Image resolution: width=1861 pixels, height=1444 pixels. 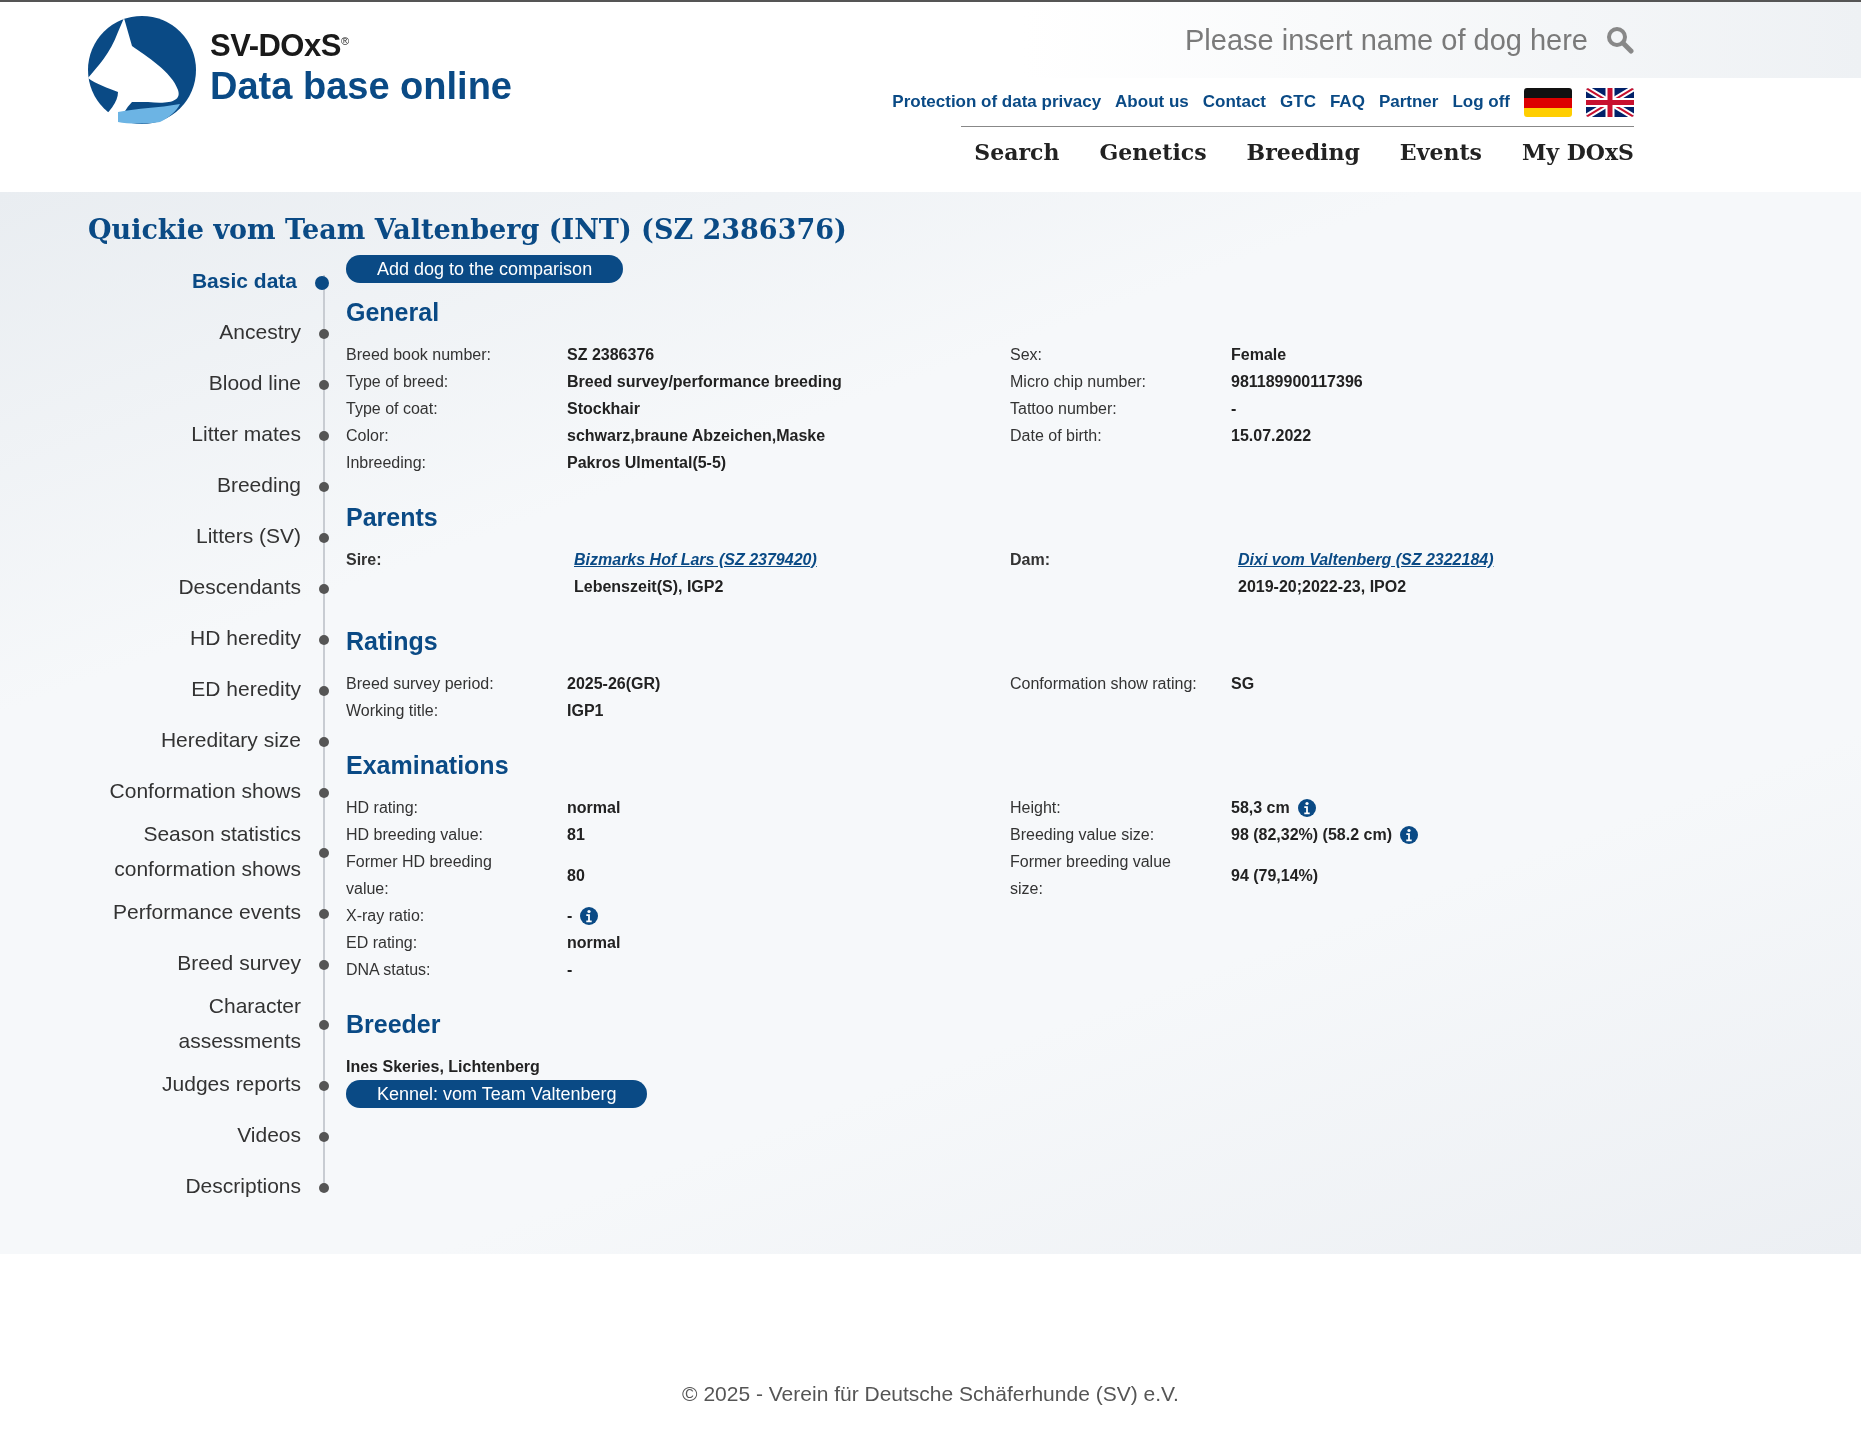 I want to click on side-nav-link: Conformation shows, so click(x=217, y=790).